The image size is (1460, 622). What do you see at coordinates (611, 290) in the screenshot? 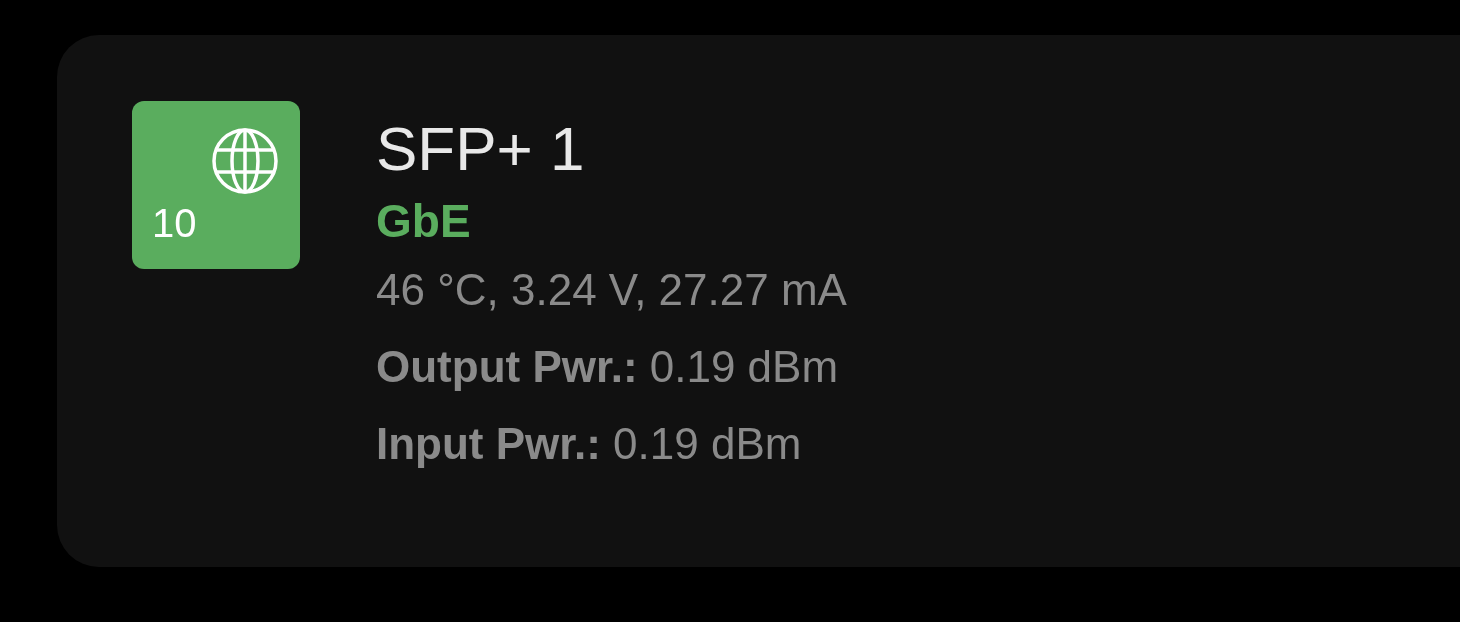
I see `port-detail: 46 °C, 3.24 V, 27.27 mA` at bounding box center [611, 290].